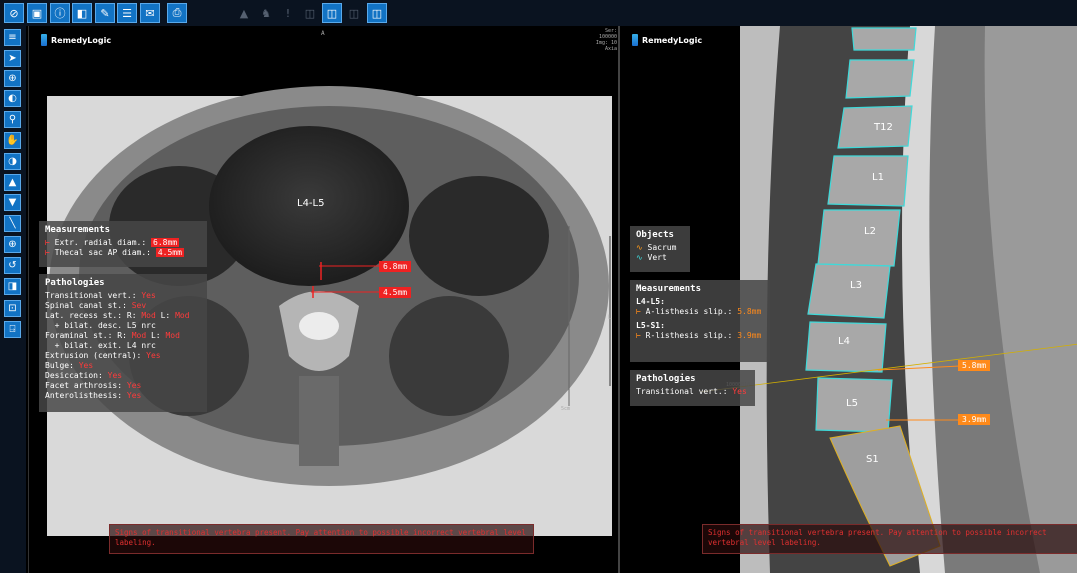  I want to click on pathology-label: L:, so click(163, 315).